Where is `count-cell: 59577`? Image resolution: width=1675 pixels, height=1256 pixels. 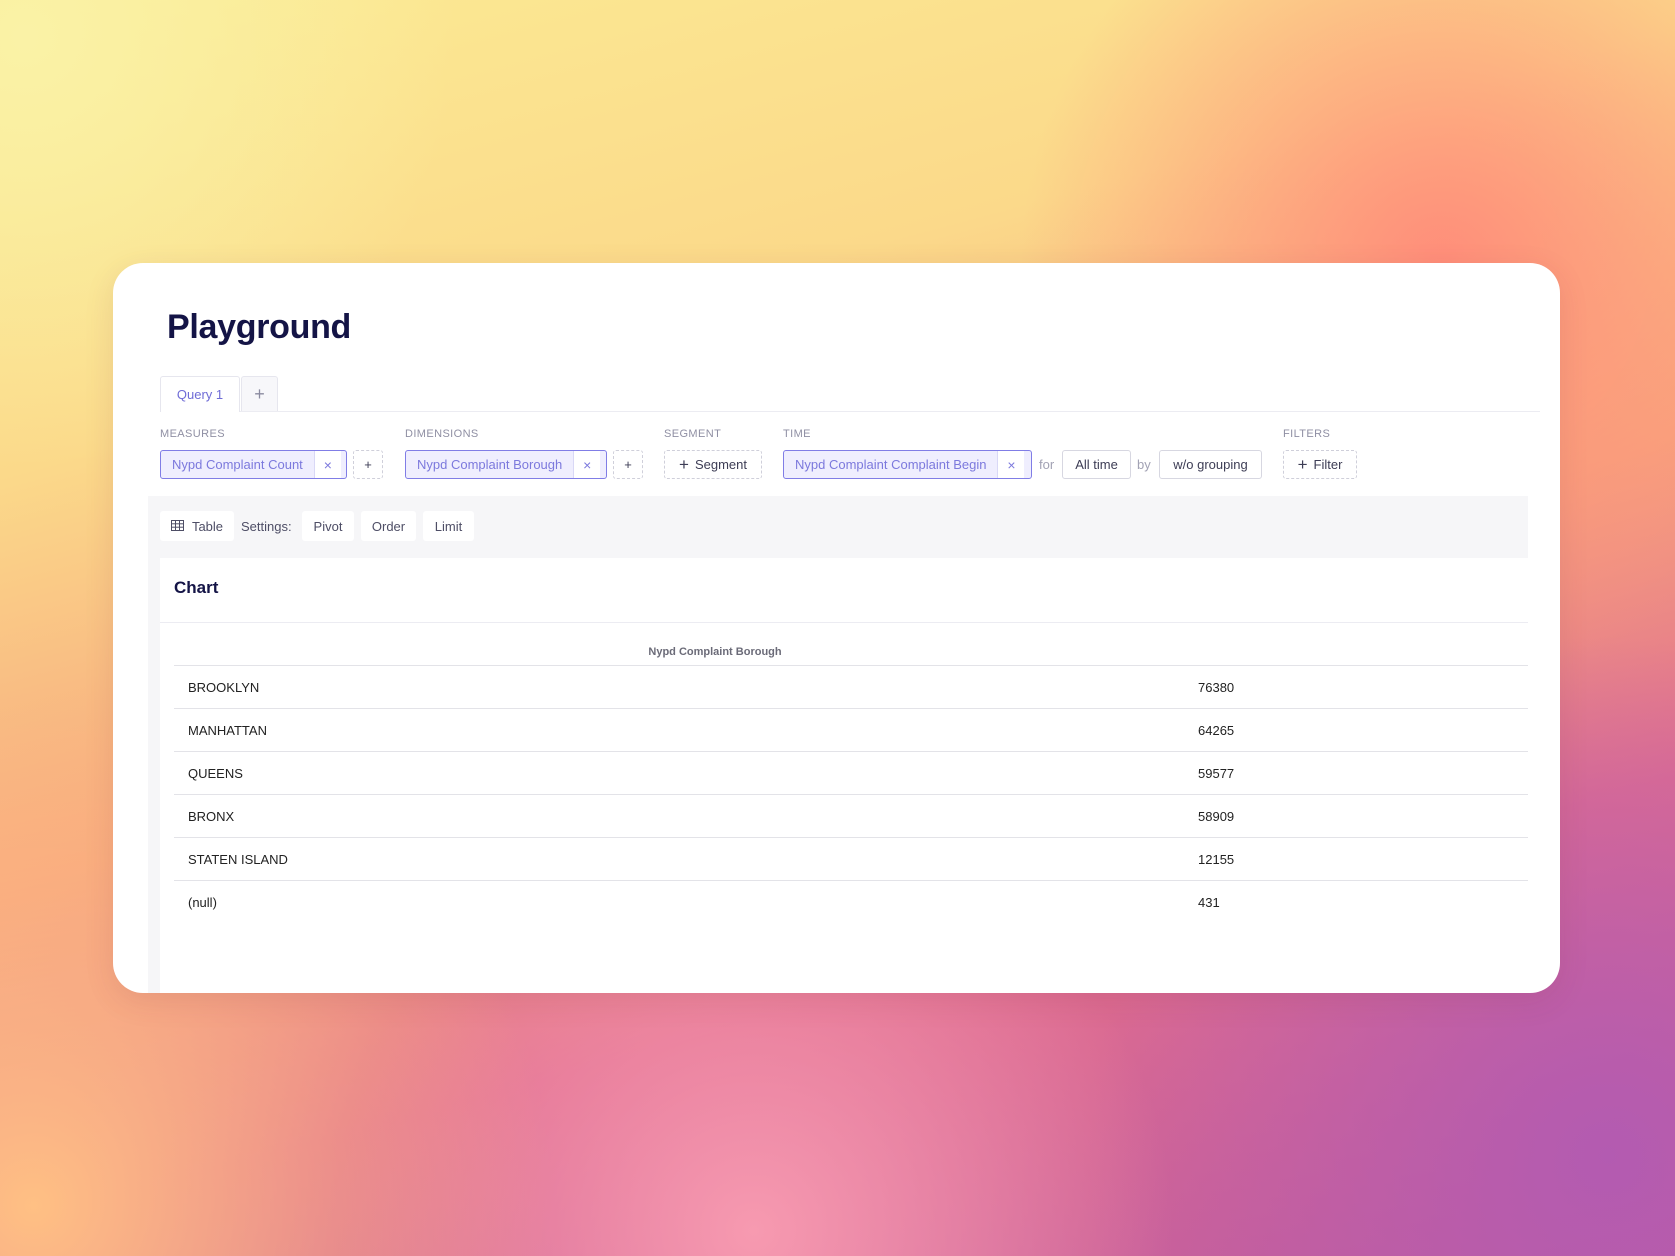 count-cell: 59577 is located at coordinates (1216, 773).